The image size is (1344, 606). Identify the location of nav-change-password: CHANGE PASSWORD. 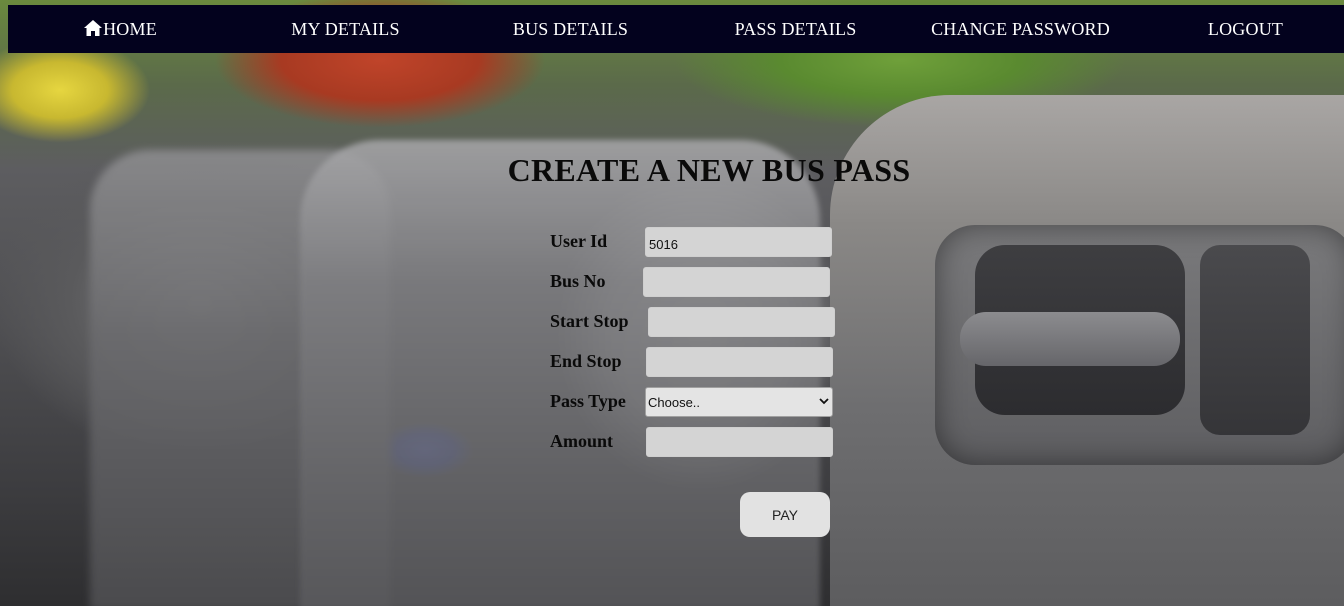
(1020, 29).